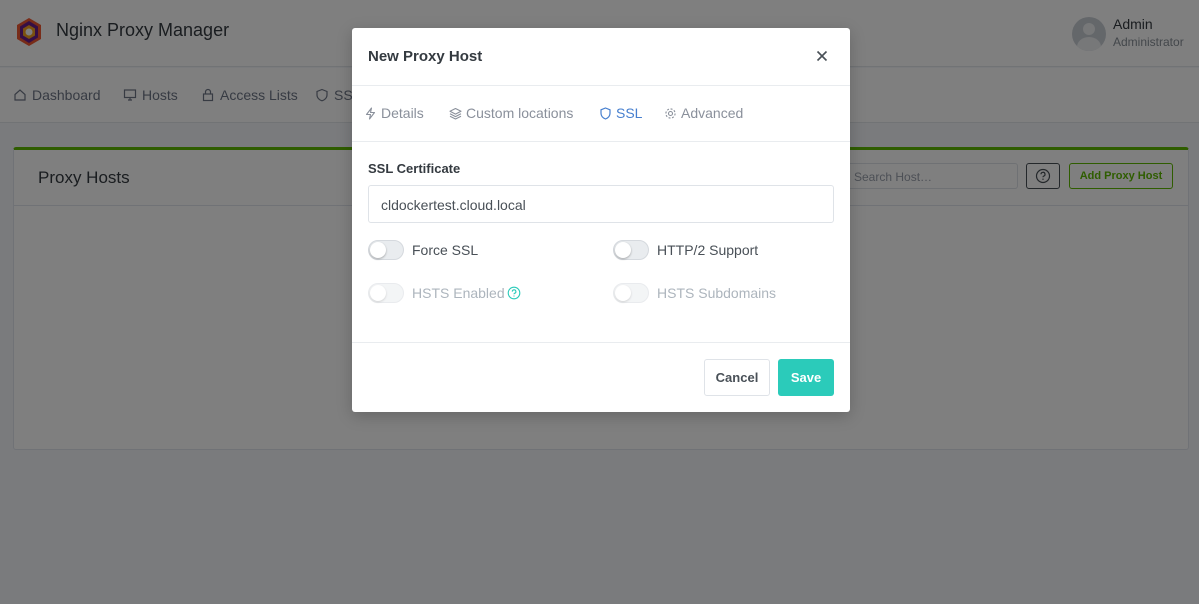  I want to click on ssl-certificate-select: cldockertest.cloud.local, so click(601, 204).